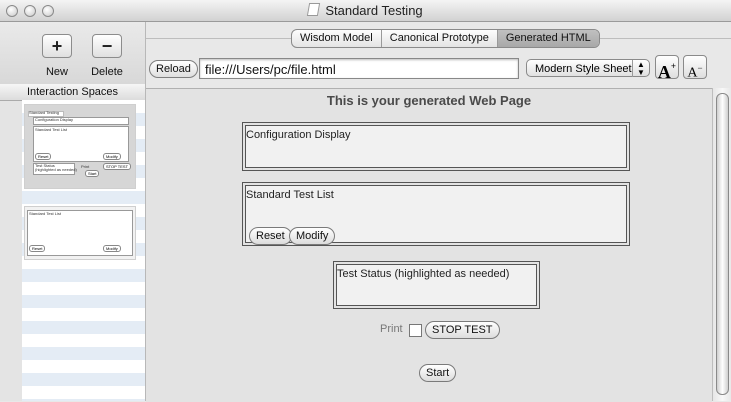 Image resolution: width=731 pixels, height=402 pixels. Describe the element at coordinates (337, 38) in the screenshot. I see `tab-wisdom-model: Wisdom Model` at that location.